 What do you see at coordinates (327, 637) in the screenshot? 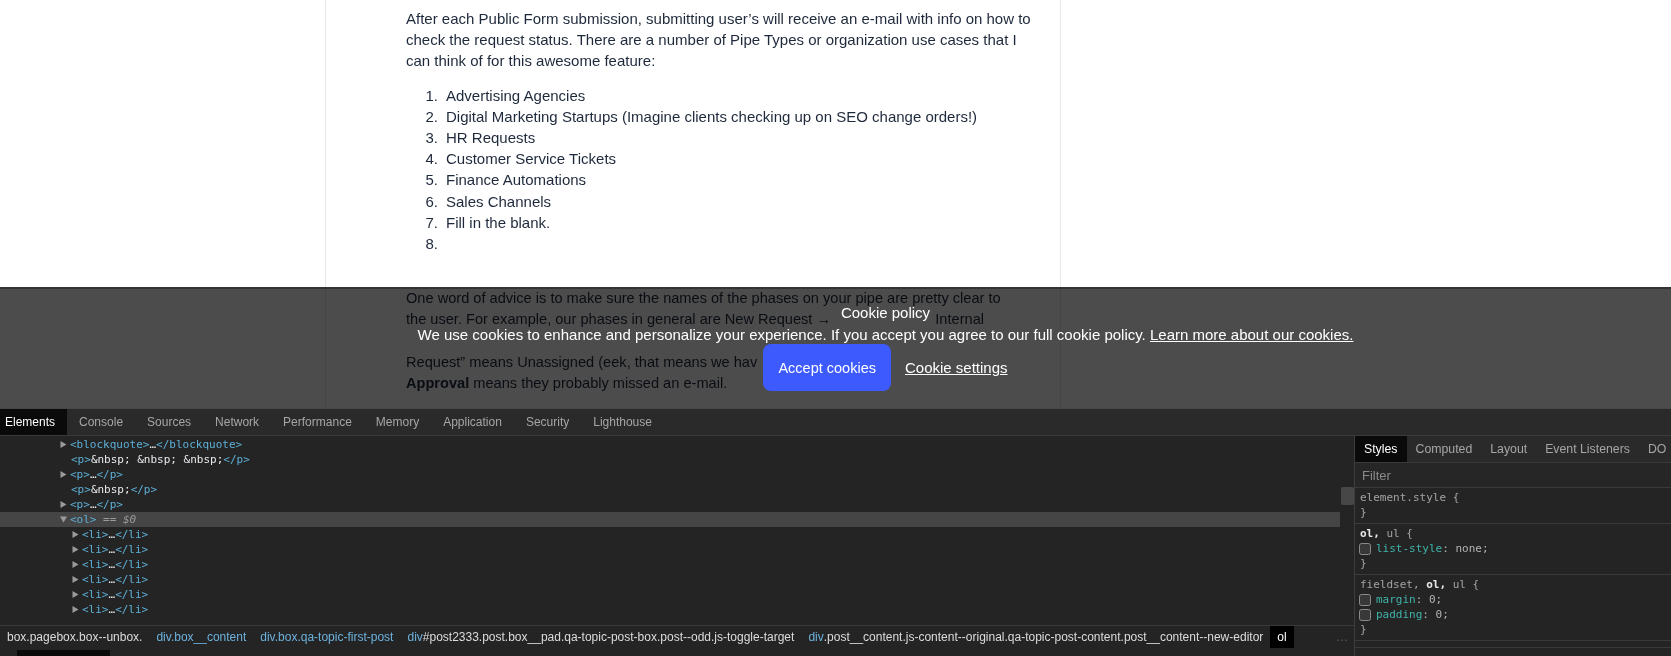
I see `breadcrumb: div.box.qa-topic-first-post` at bounding box center [327, 637].